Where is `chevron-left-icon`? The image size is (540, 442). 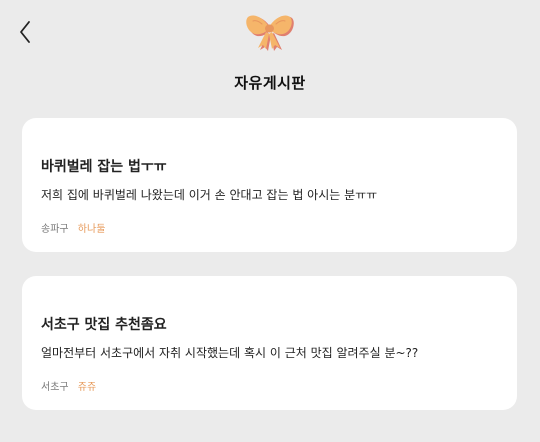
chevron-left-icon is located at coordinates (25, 32).